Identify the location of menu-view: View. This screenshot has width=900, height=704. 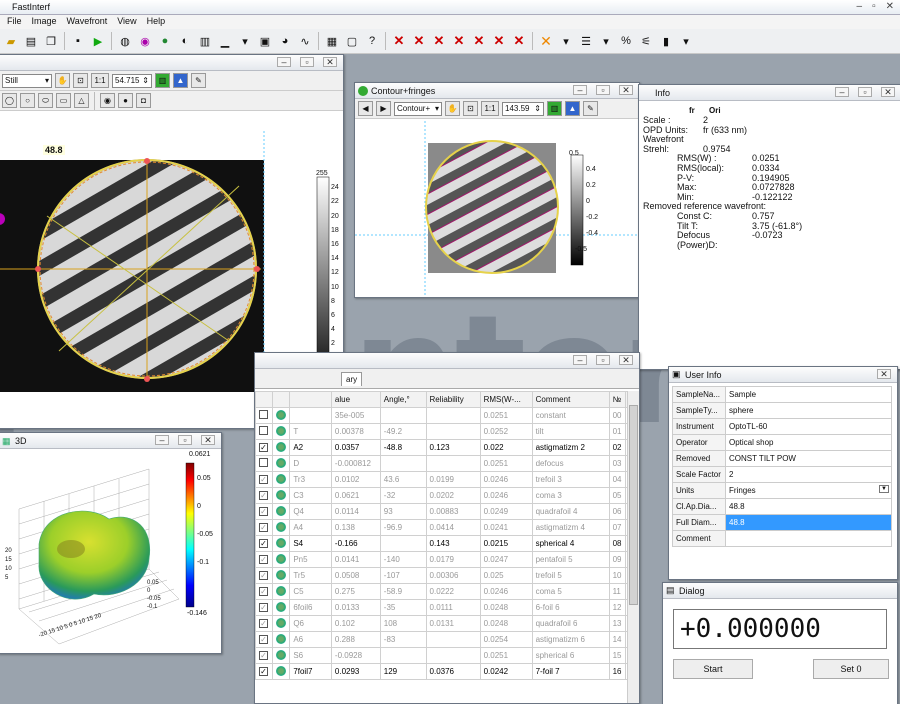
(126, 22).